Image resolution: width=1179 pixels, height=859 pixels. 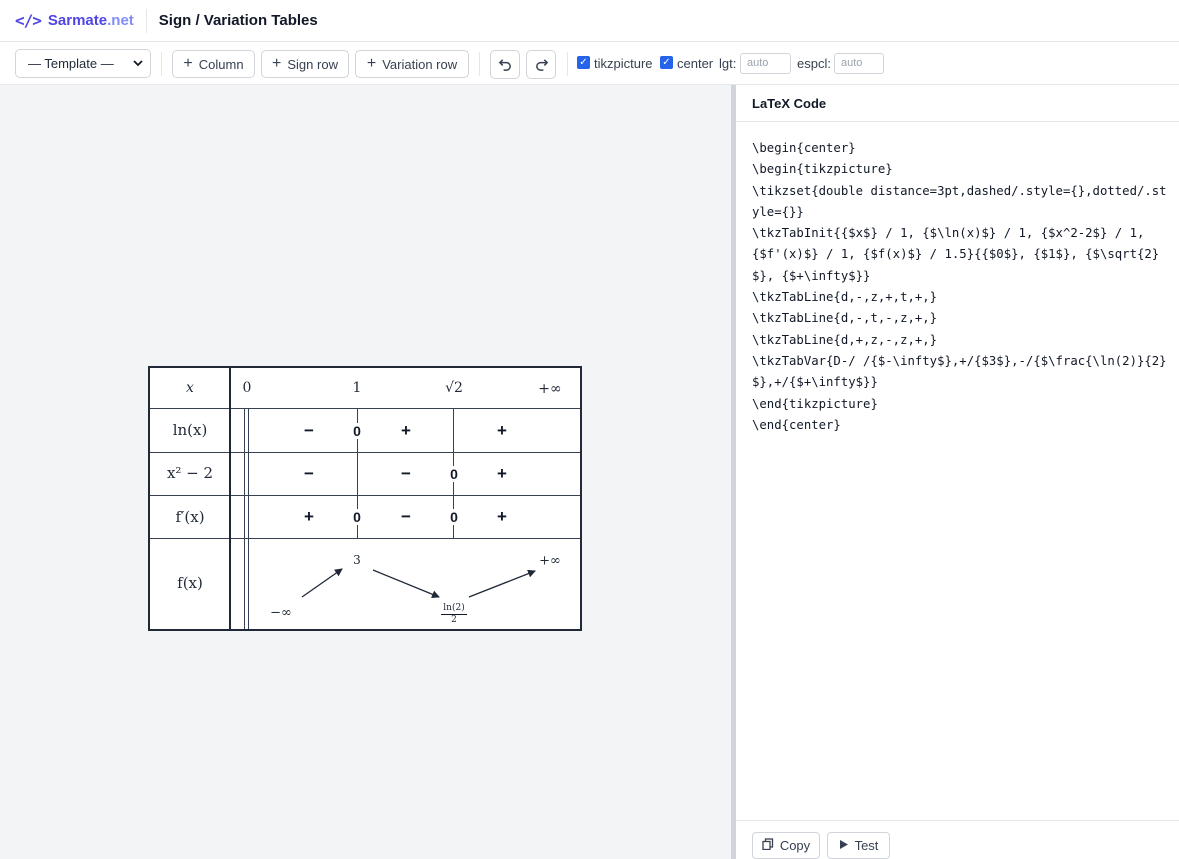 What do you see at coordinates (814, 63) in the screenshot?
I see `espcl-label: espcl:` at bounding box center [814, 63].